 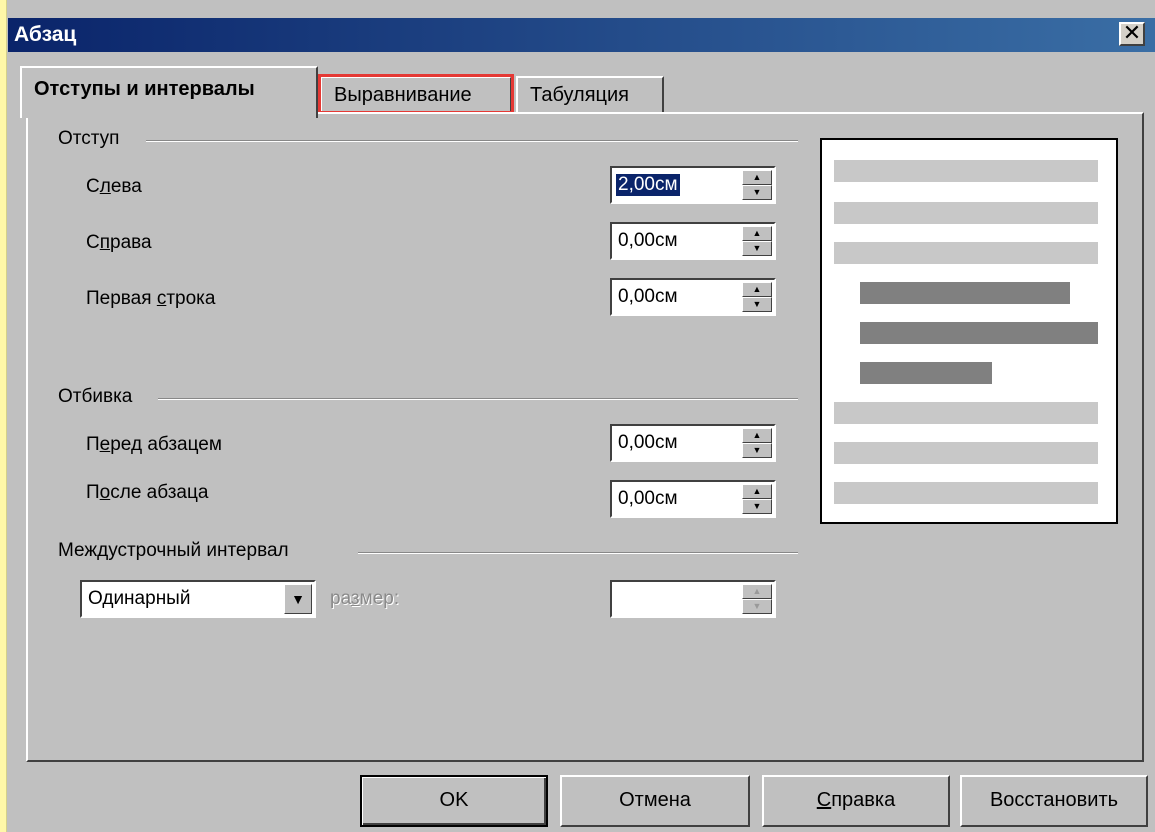 What do you see at coordinates (648, 297) in the screenshot?
I see `first-line-value: 0,00см` at bounding box center [648, 297].